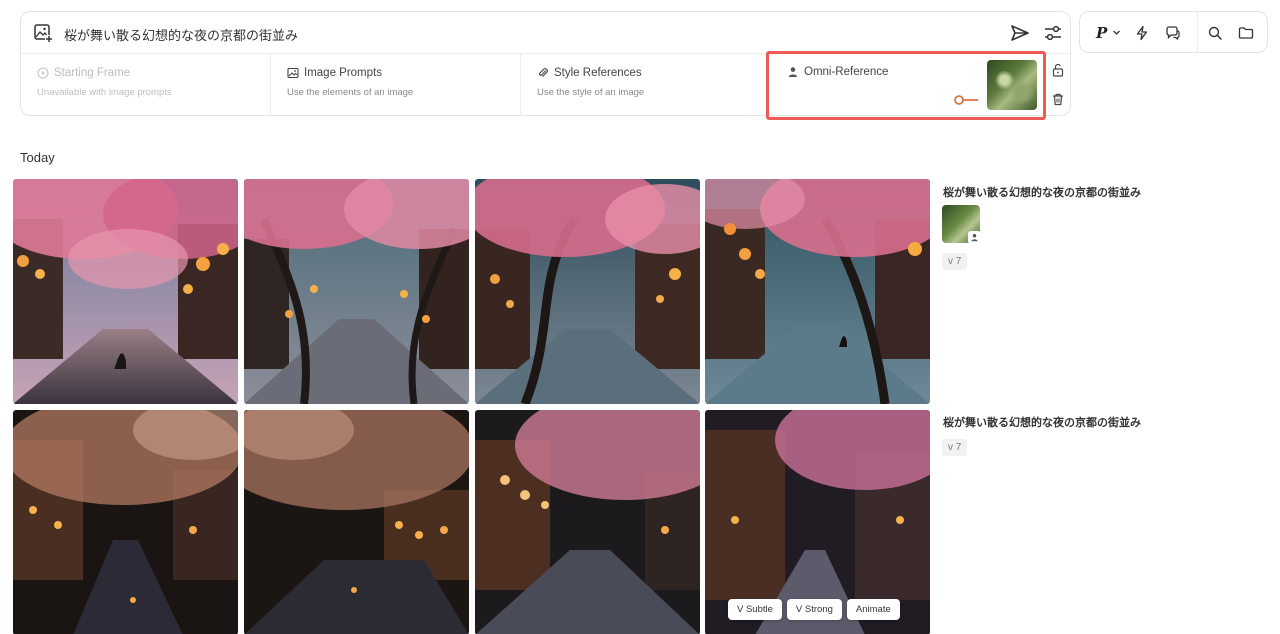 The image size is (1280, 634). What do you see at coordinates (37, 157) in the screenshot?
I see `section-title: Today` at bounding box center [37, 157].